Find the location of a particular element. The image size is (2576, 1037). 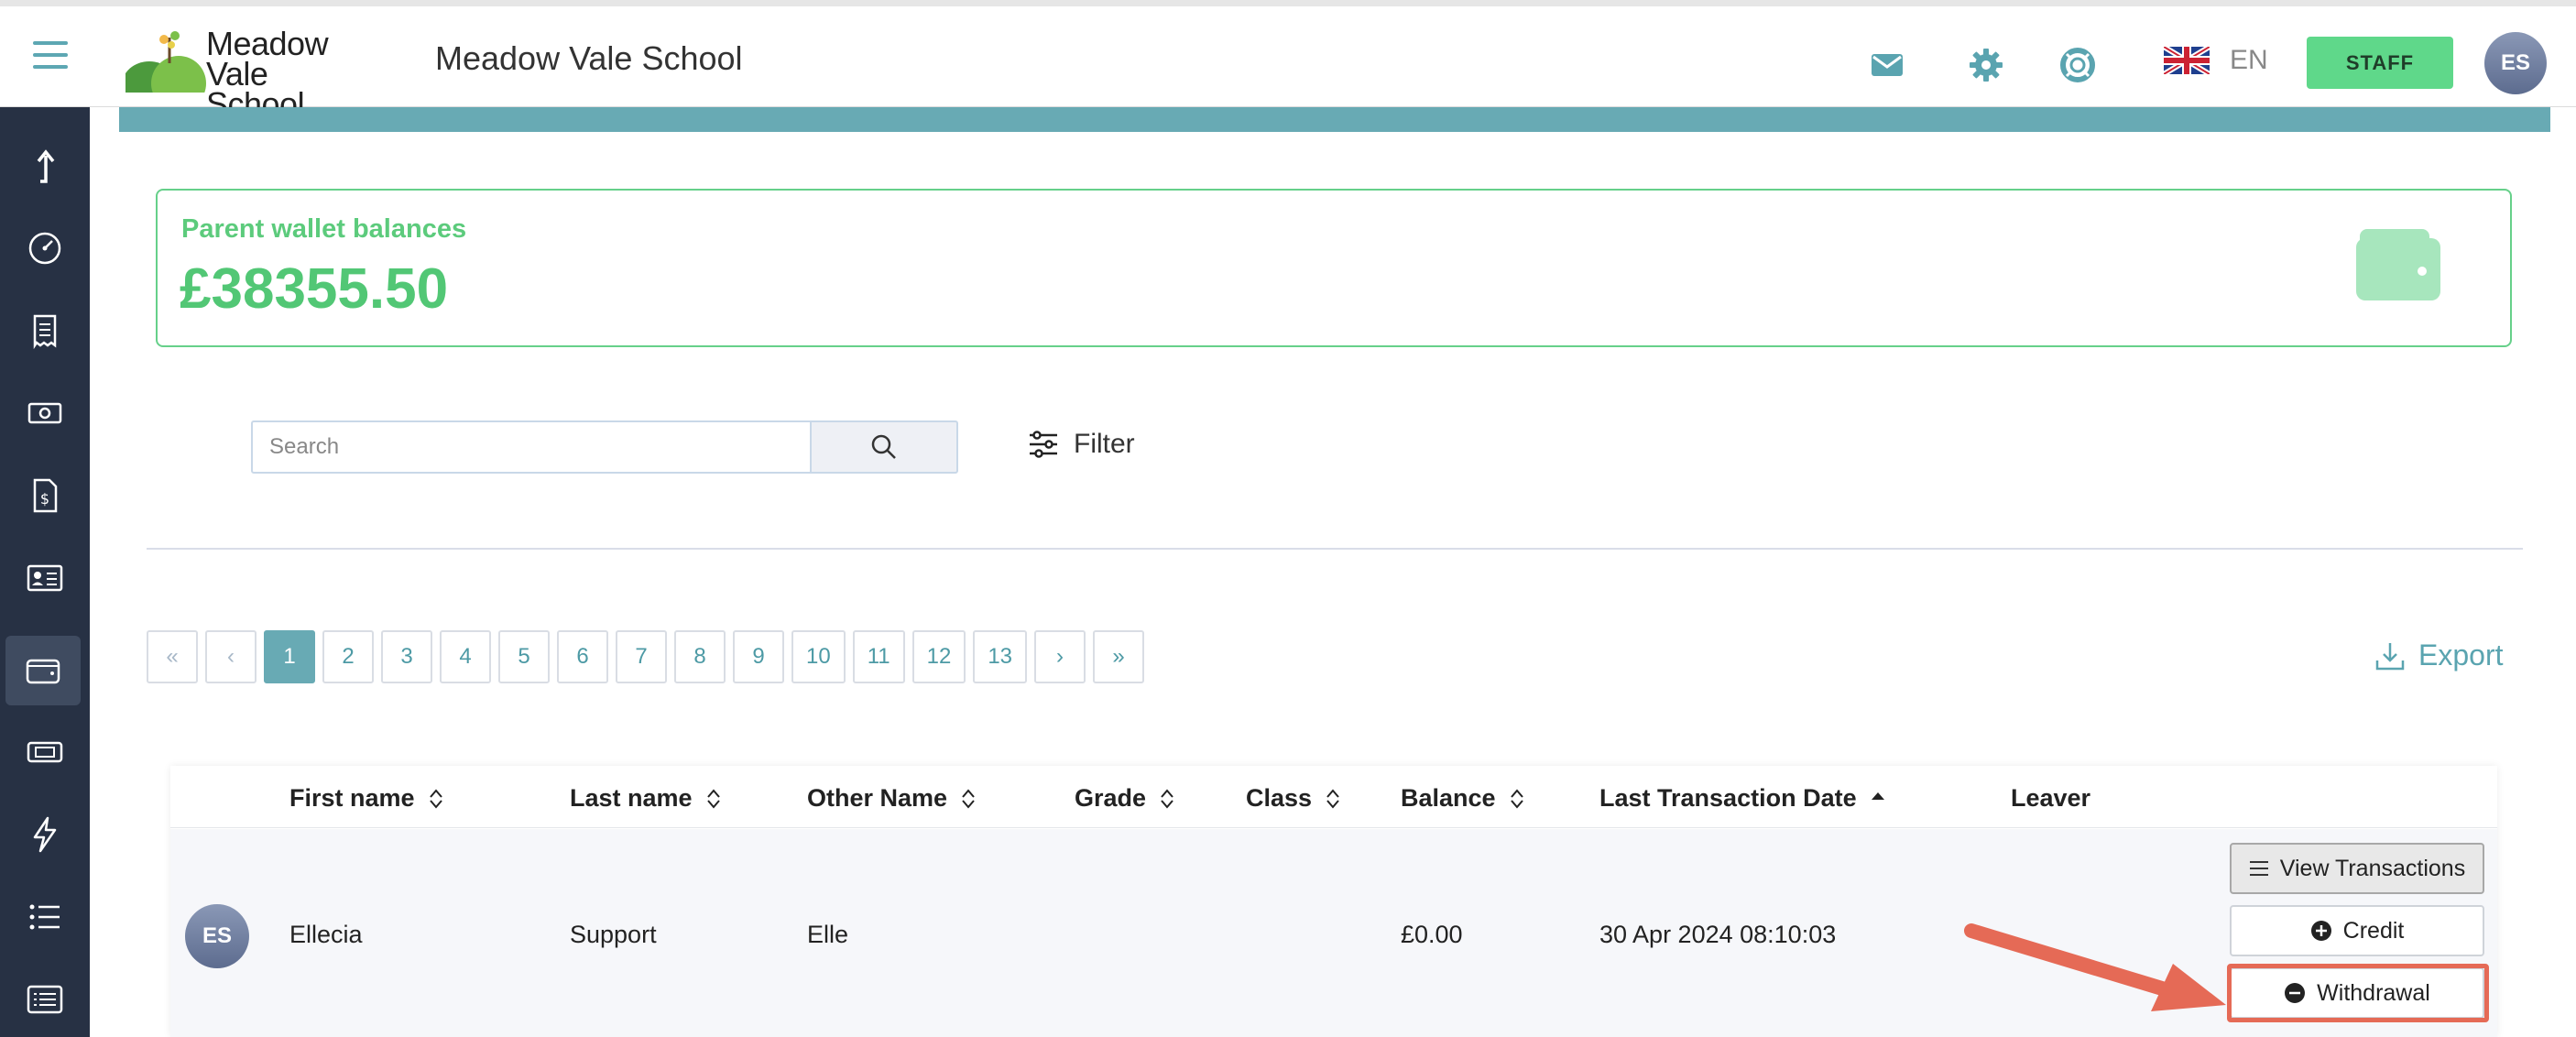

page-button-1: 1 is located at coordinates (290, 656).